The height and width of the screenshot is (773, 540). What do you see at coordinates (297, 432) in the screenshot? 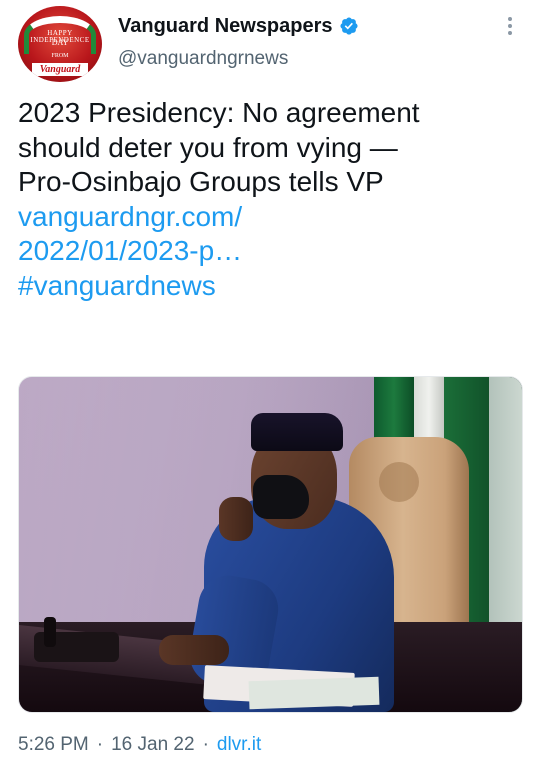
I see `photo-person-cap` at bounding box center [297, 432].